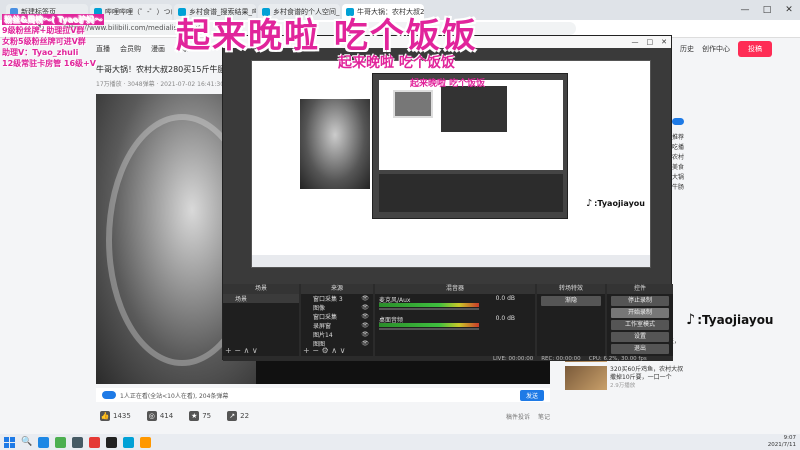 This screenshot has width=800, height=450. I want to click on steam-icon, so click(78, 442).